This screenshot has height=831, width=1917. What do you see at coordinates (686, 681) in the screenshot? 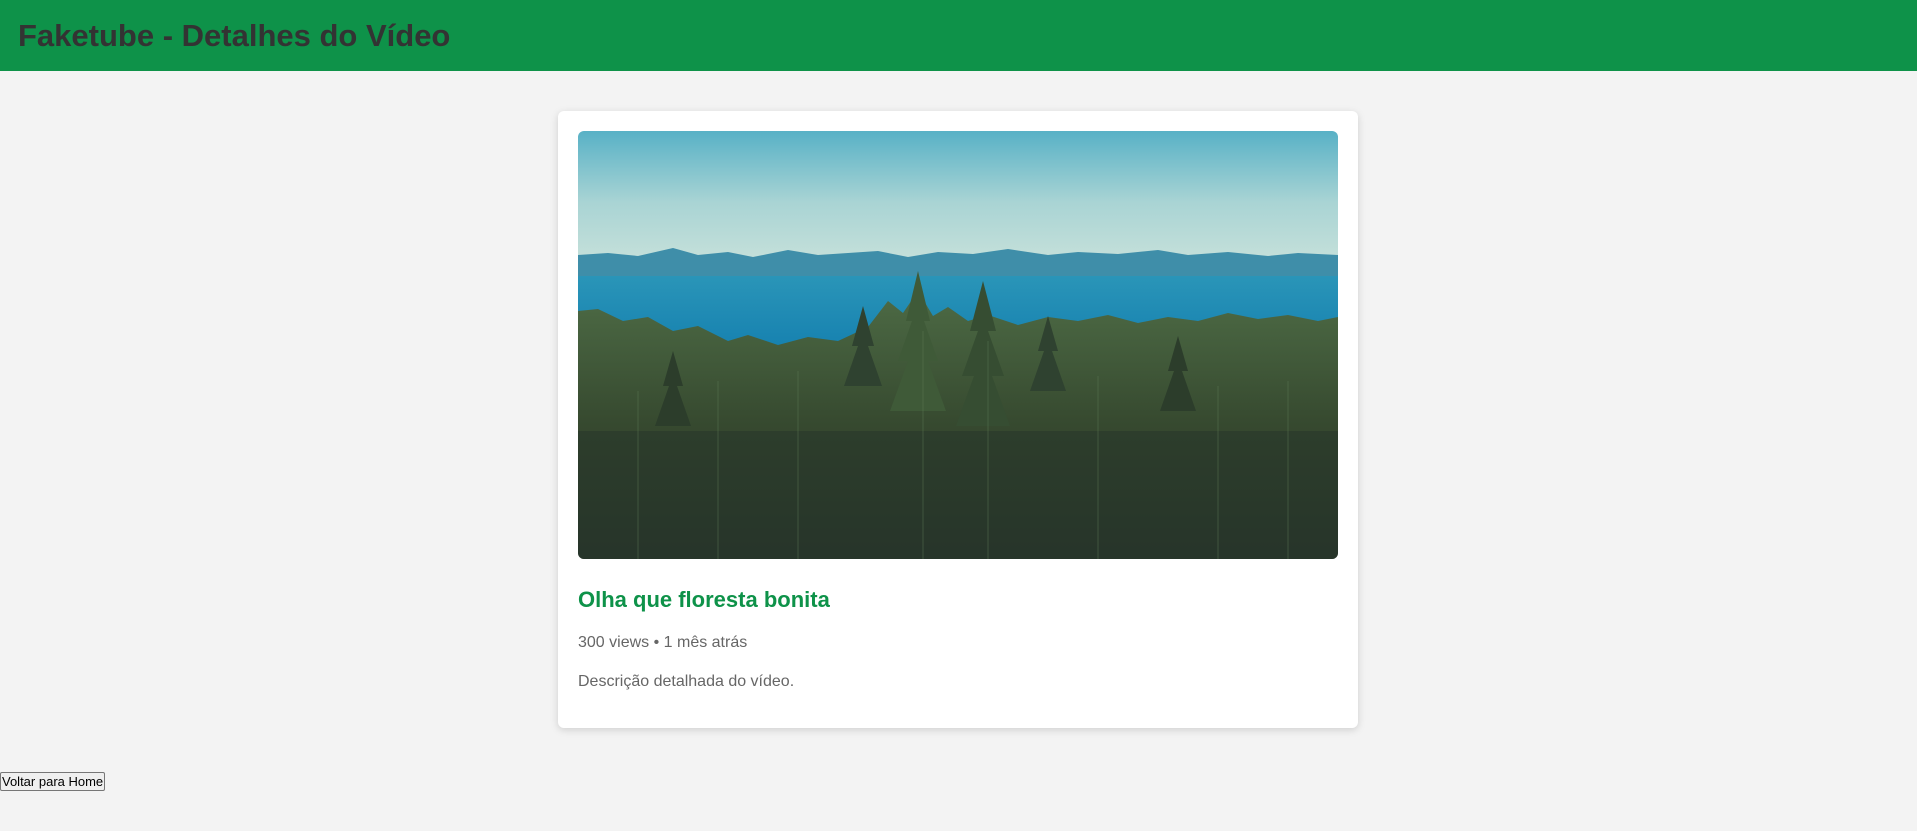
I see `video-description: Descrição detalhada do vídeo.` at bounding box center [686, 681].